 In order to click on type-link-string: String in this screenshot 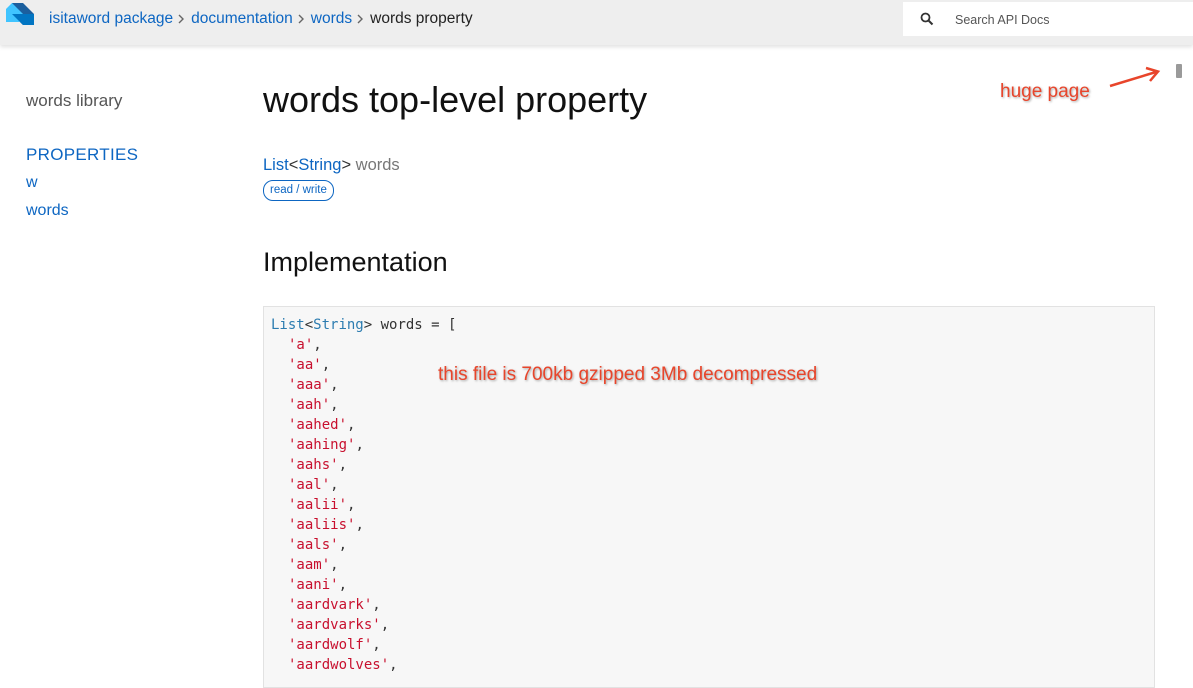, I will do `click(319, 165)`.